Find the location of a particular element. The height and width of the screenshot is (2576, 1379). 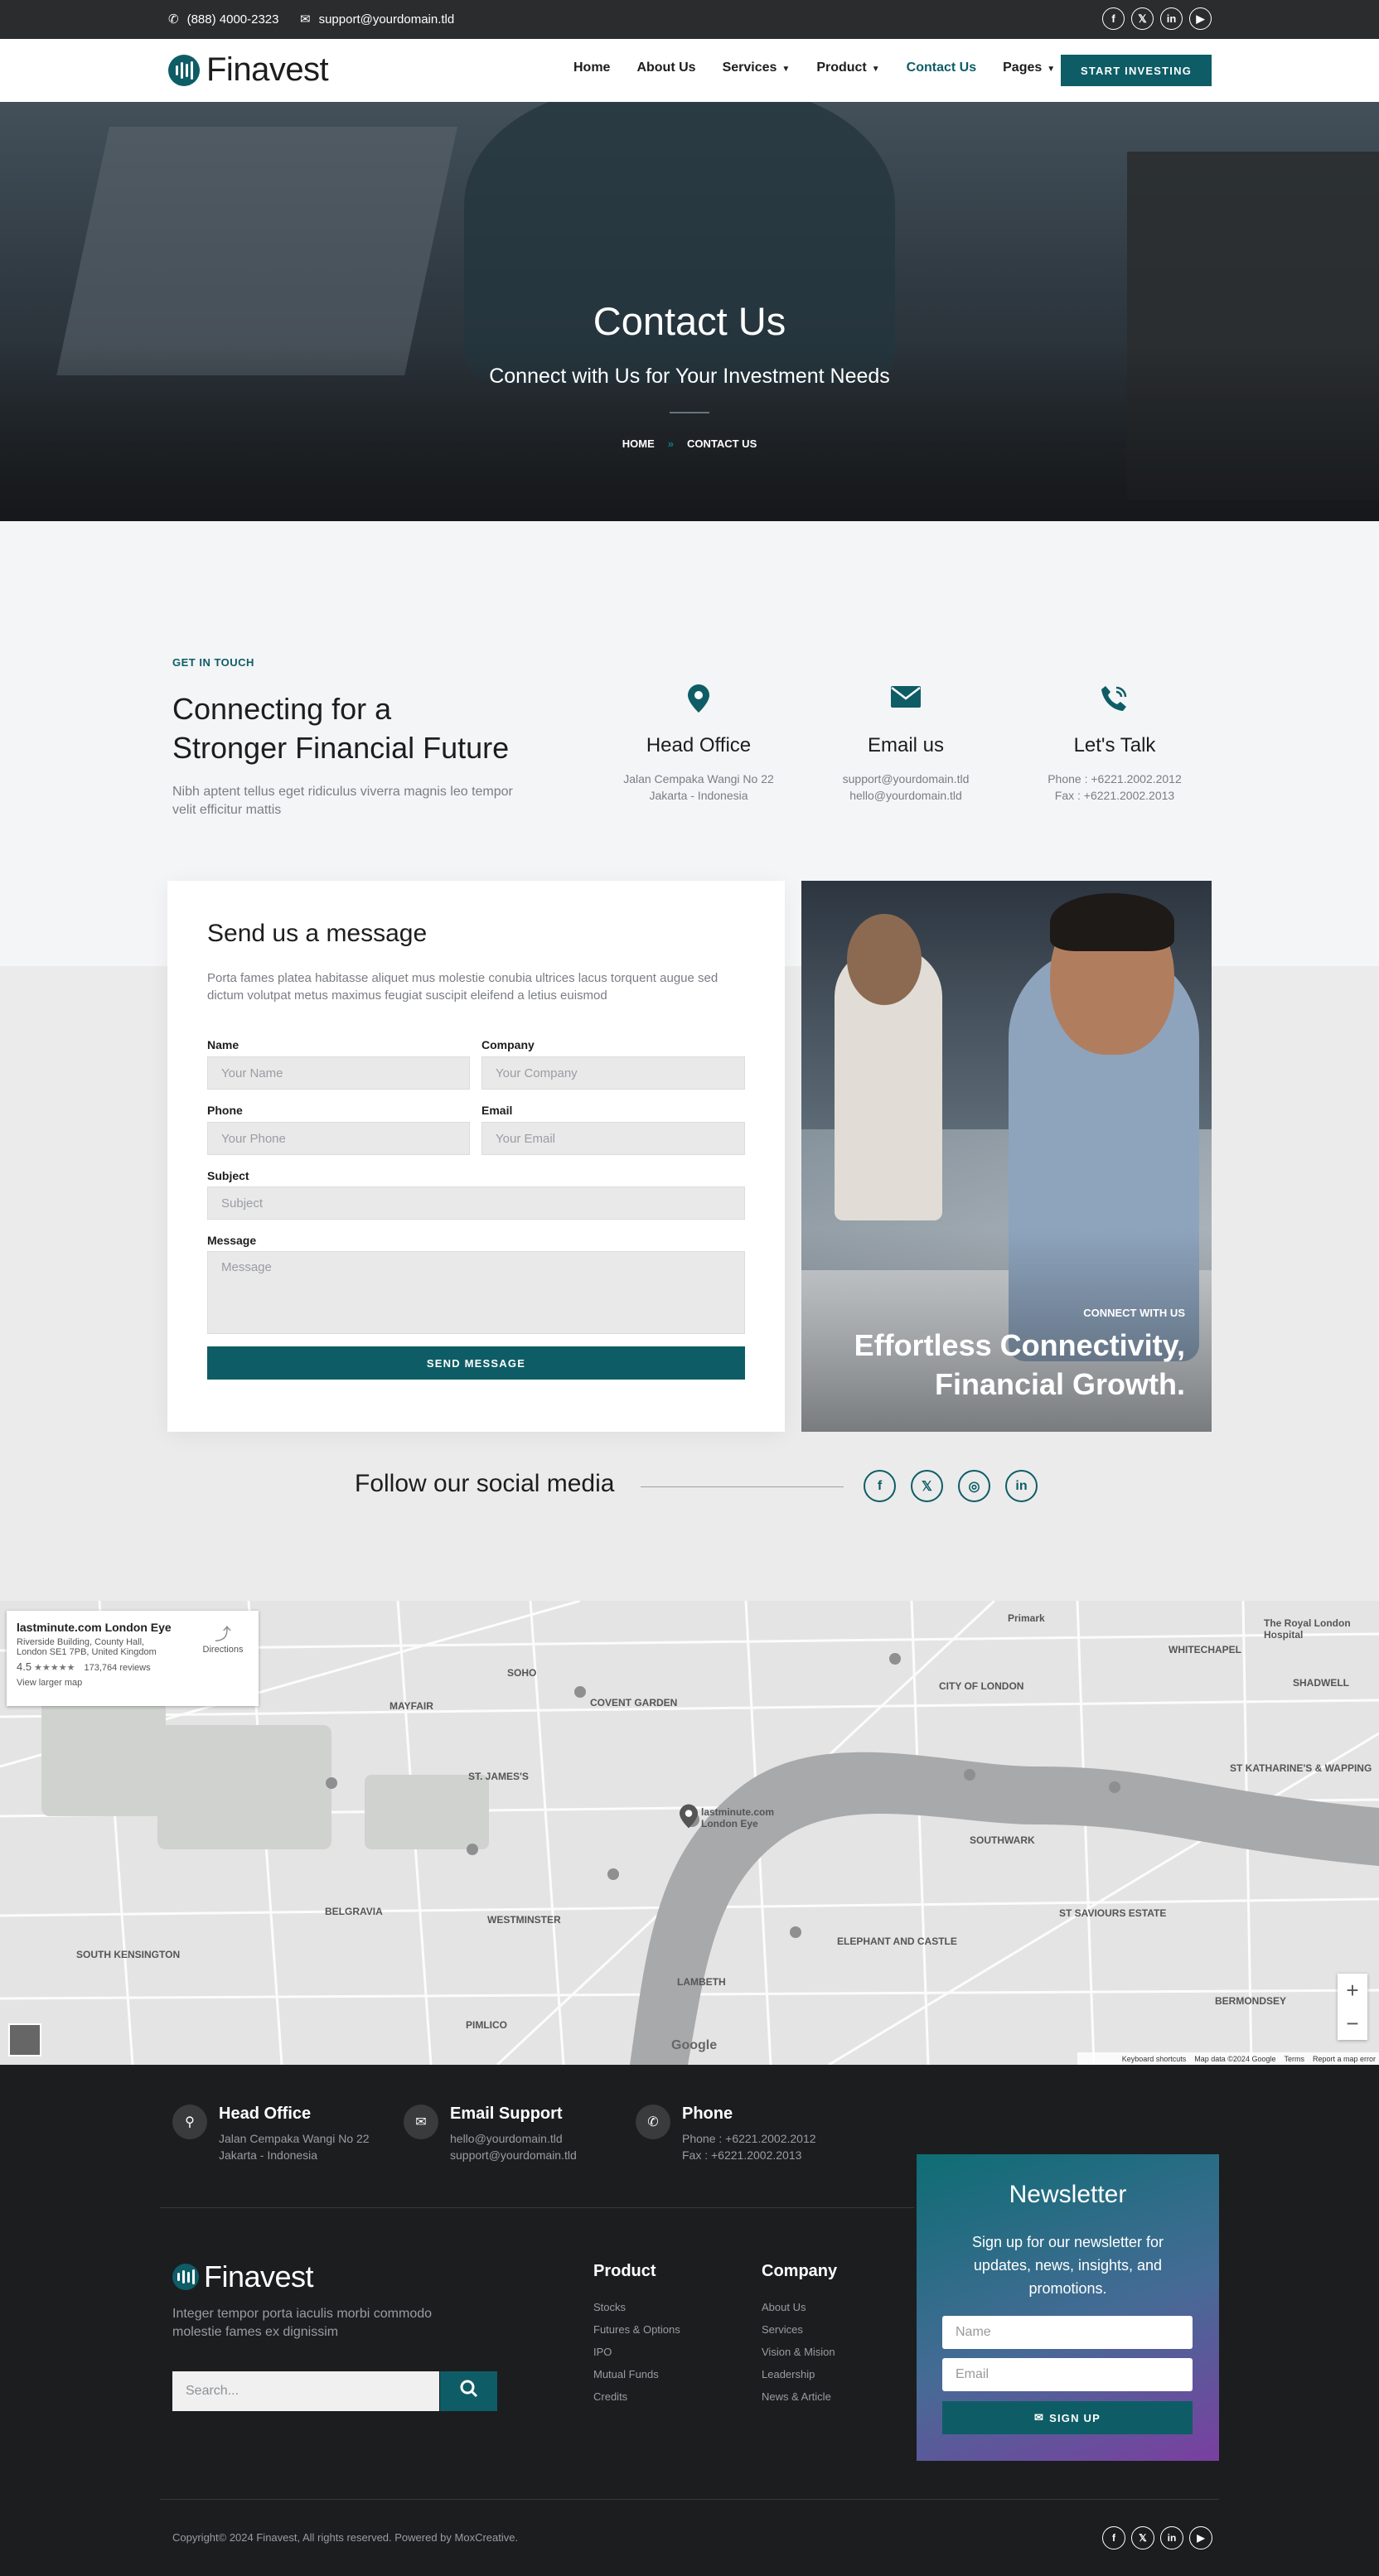

name-label: Name is located at coordinates (223, 1044).